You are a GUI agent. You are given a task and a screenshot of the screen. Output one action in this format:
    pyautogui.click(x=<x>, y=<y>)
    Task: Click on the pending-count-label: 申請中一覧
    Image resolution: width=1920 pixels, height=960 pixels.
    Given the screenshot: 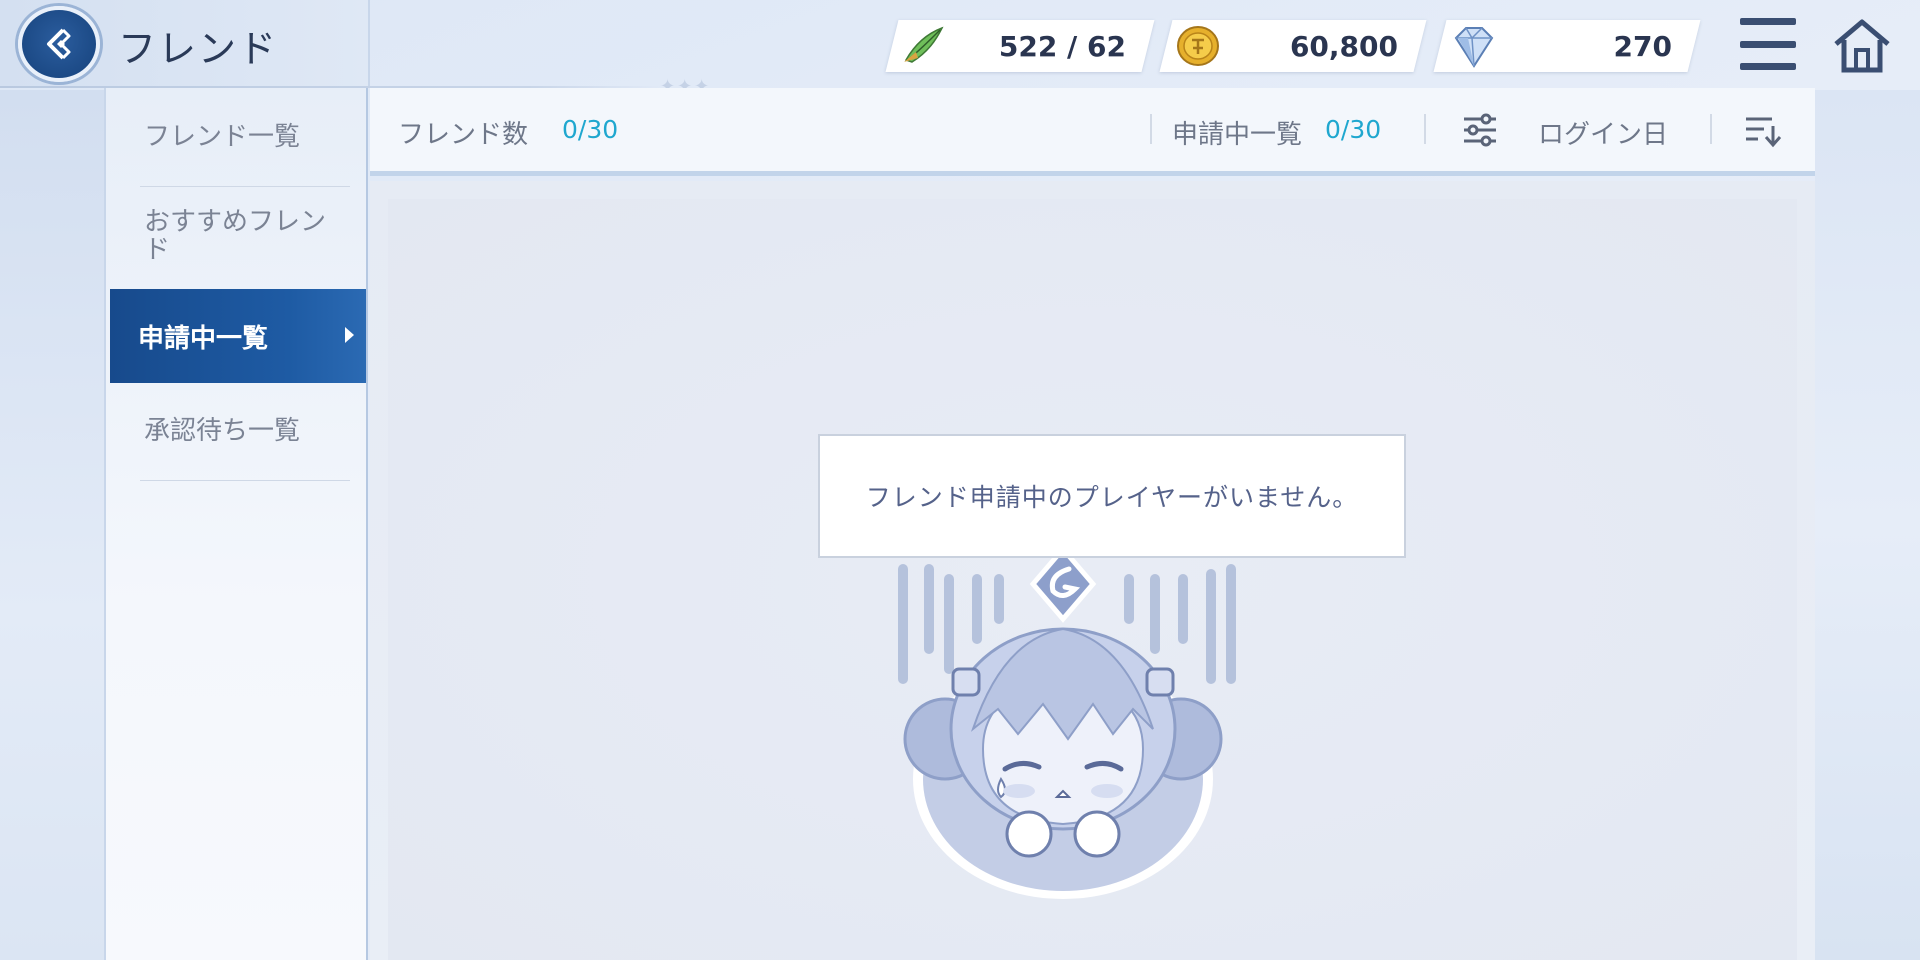 What is the action you would take?
    pyautogui.click(x=1237, y=135)
    